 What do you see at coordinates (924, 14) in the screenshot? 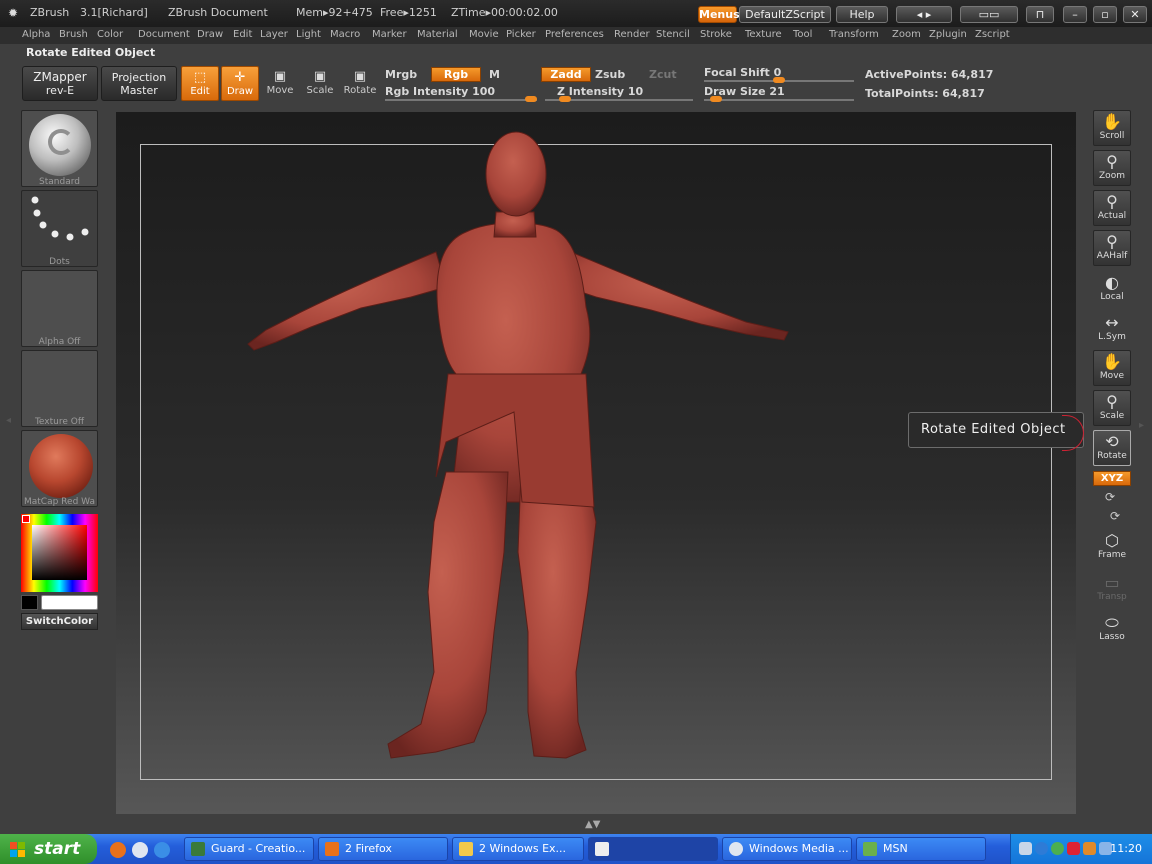
I see `scroll-arrows-icon: ◂ ▸` at bounding box center [924, 14].